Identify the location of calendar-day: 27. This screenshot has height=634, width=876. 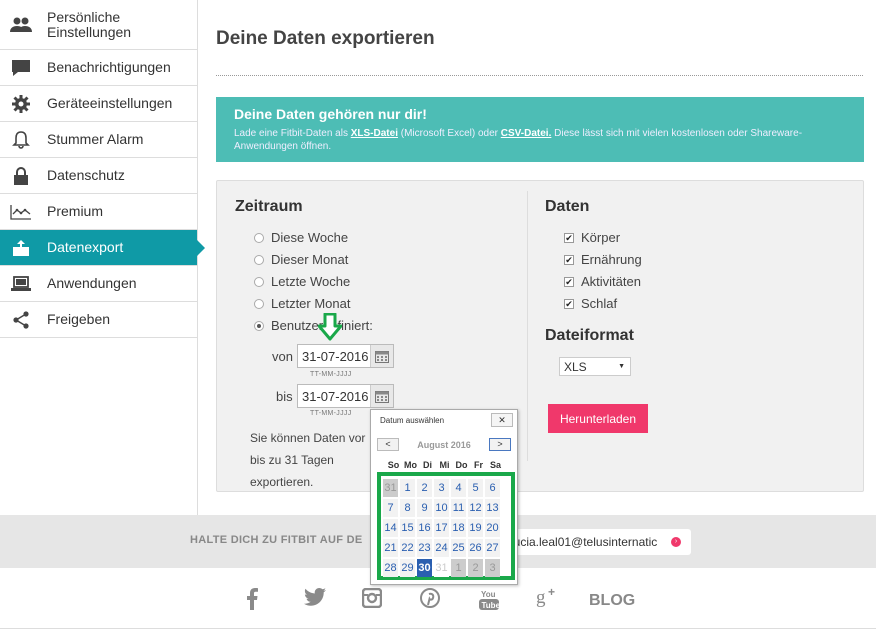
(492, 548).